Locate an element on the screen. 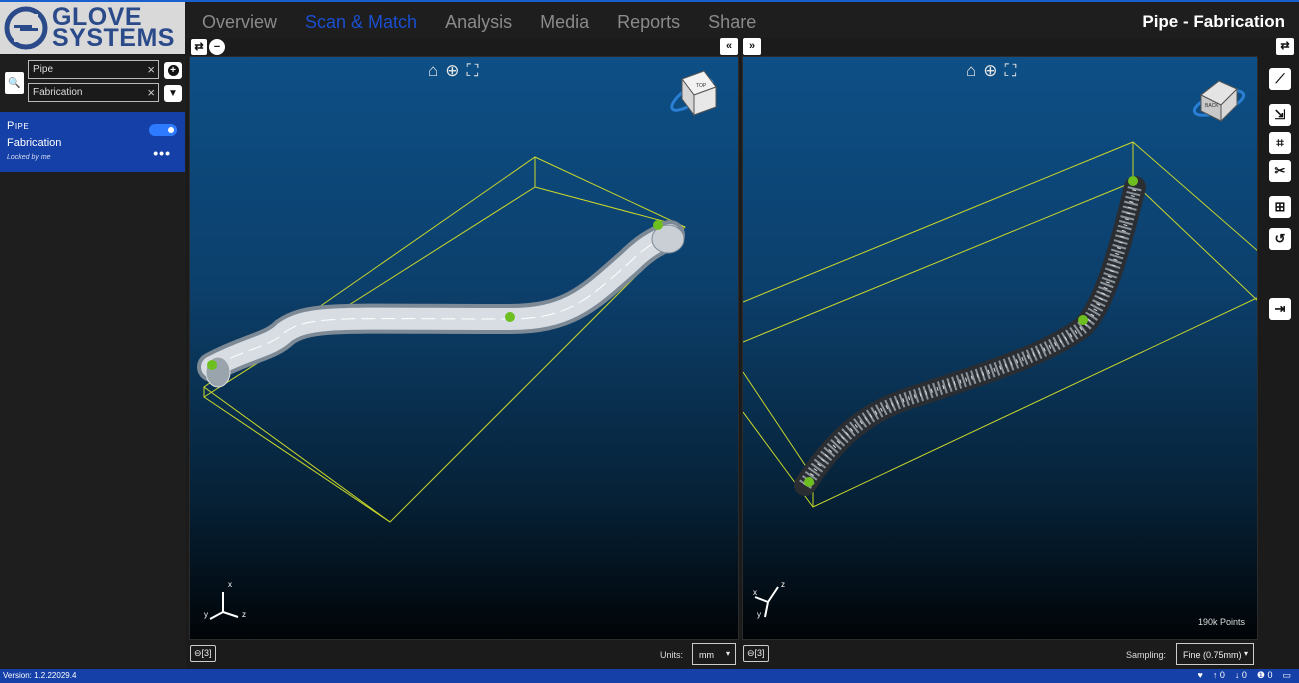 Image resolution: width=1299 pixels, height=683 pixels. view-cube-icon: TOP is located at coordinates (692, 93).